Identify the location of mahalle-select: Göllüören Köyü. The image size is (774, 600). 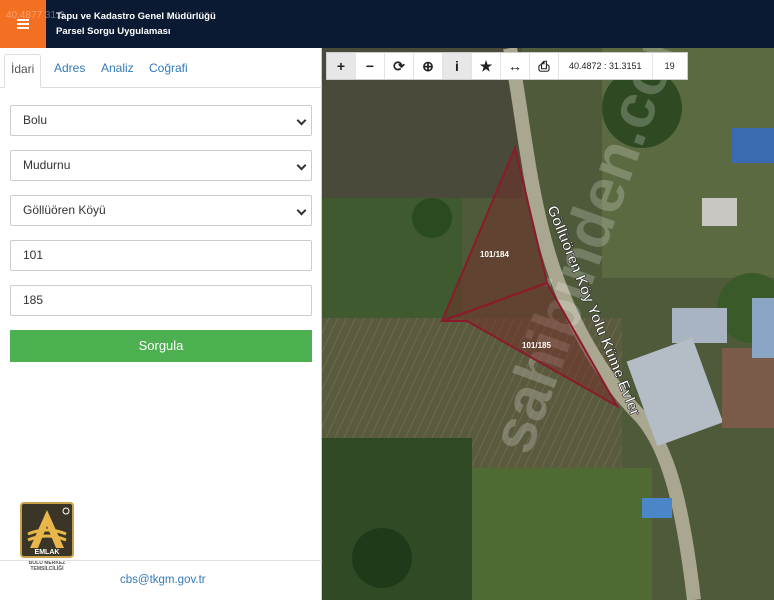
(161, 210).